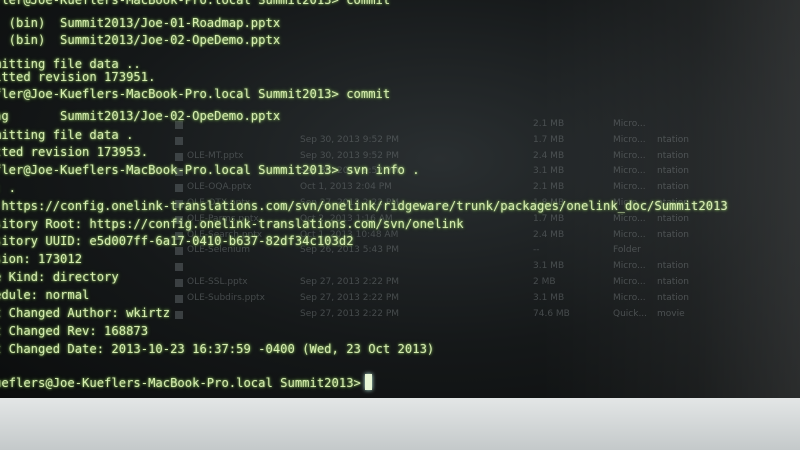 This screenshot has height=450, width=800. What do you see at coordinates (368, 382) in the screenshot?
I see `text-cursor` at bounding box center [368, 382].